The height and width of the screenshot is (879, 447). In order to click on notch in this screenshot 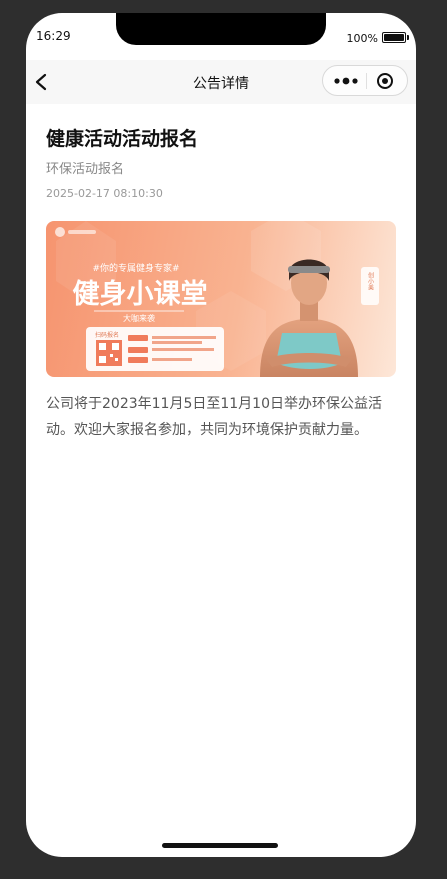, I will do `click(221, 29)`.